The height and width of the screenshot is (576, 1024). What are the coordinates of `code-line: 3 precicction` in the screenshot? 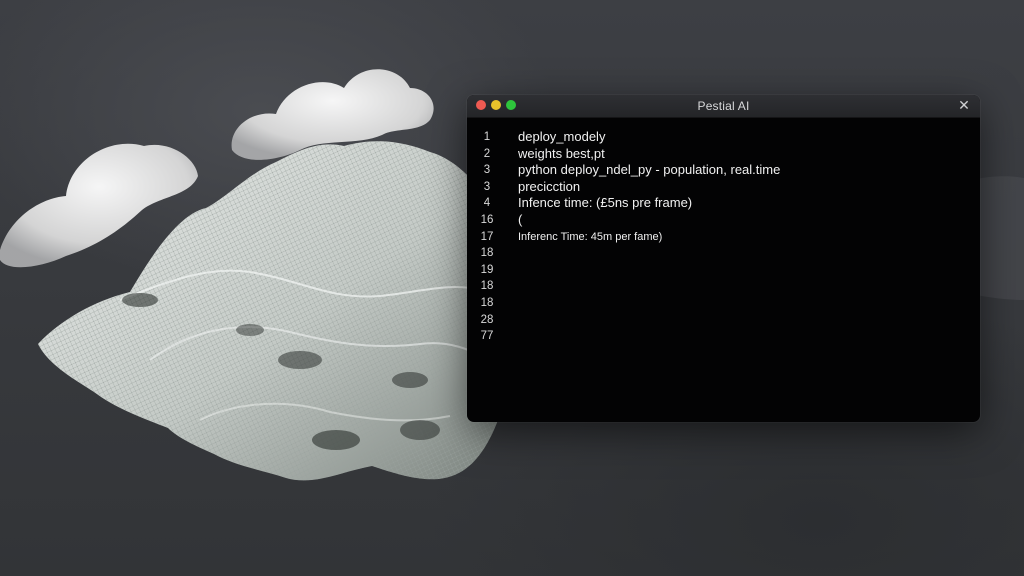 It's located at (723, 187).